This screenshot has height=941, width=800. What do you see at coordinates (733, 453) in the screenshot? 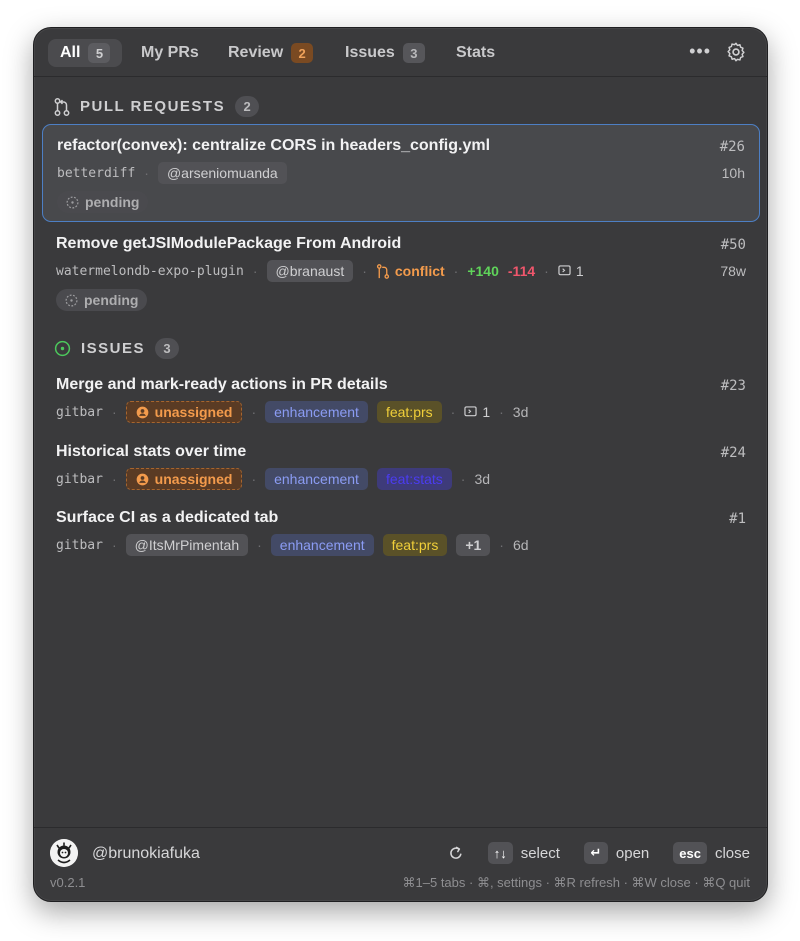
I see `issue-number: #24` at bounding box center [733, 453].